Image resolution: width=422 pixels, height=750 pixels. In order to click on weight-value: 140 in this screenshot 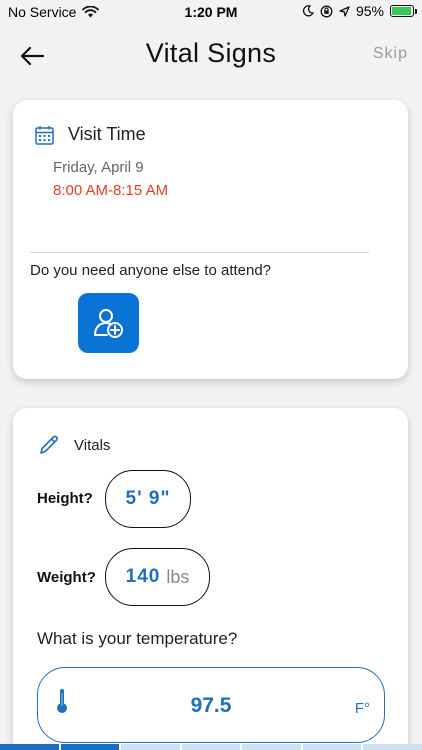, I will do `click(143, 576)`.